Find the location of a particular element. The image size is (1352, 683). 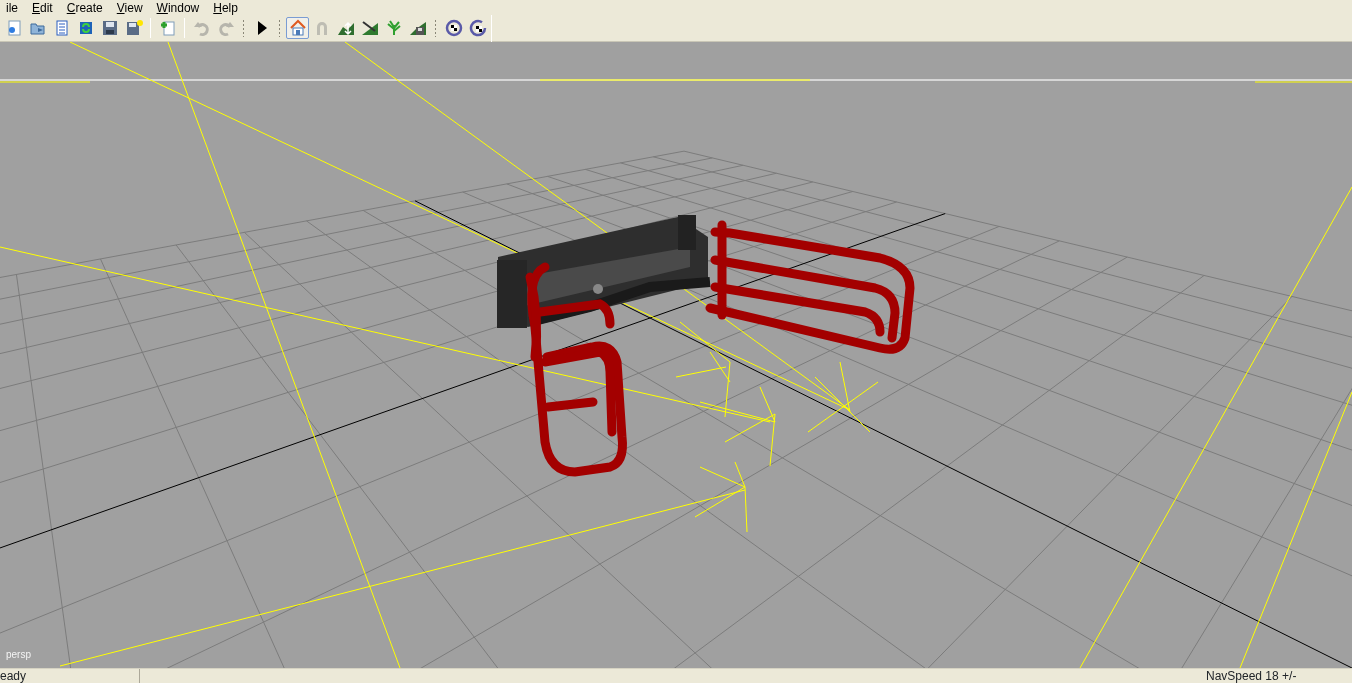

add-page-icon is located at coordinates (167, 28).